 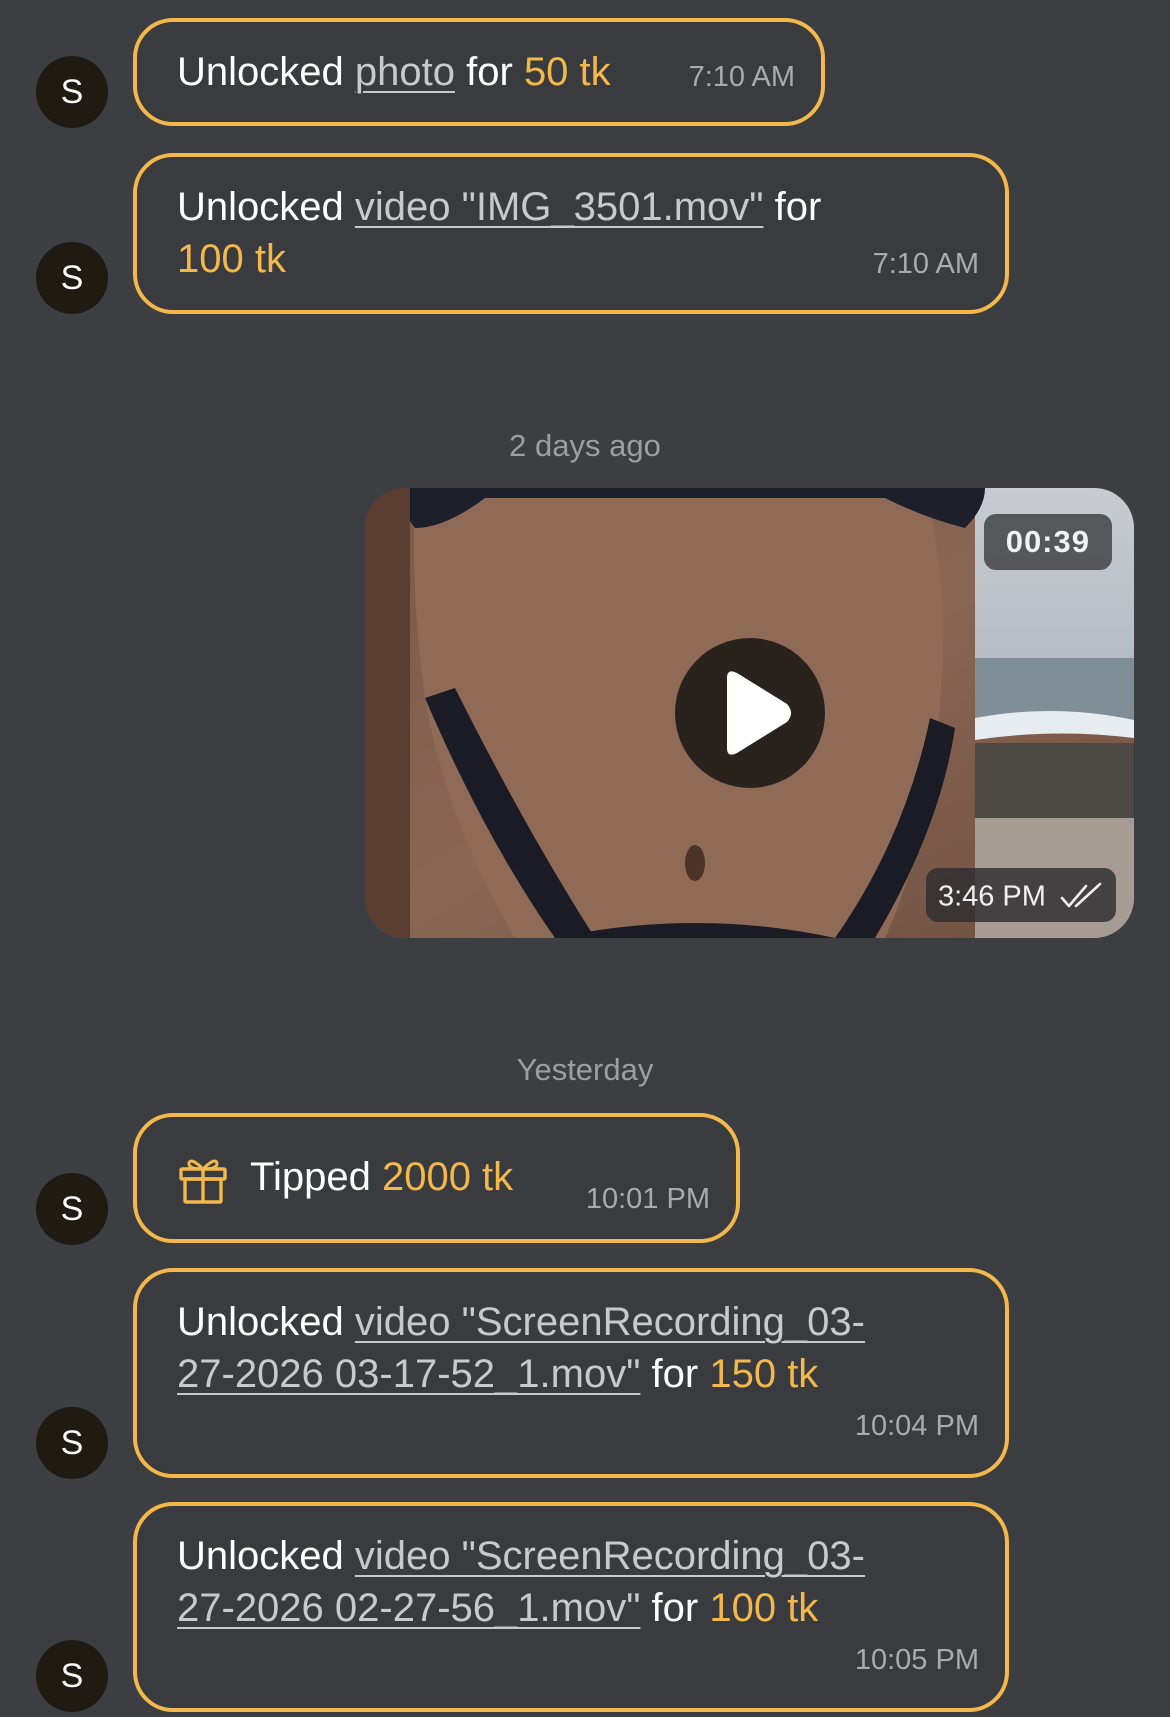 What do you see at coordinates (537, 233) in the screenshot?
I see `event-text: Unlocked video "IMG_3501.mov" for 100 tk` at bounding box center [537, 233].